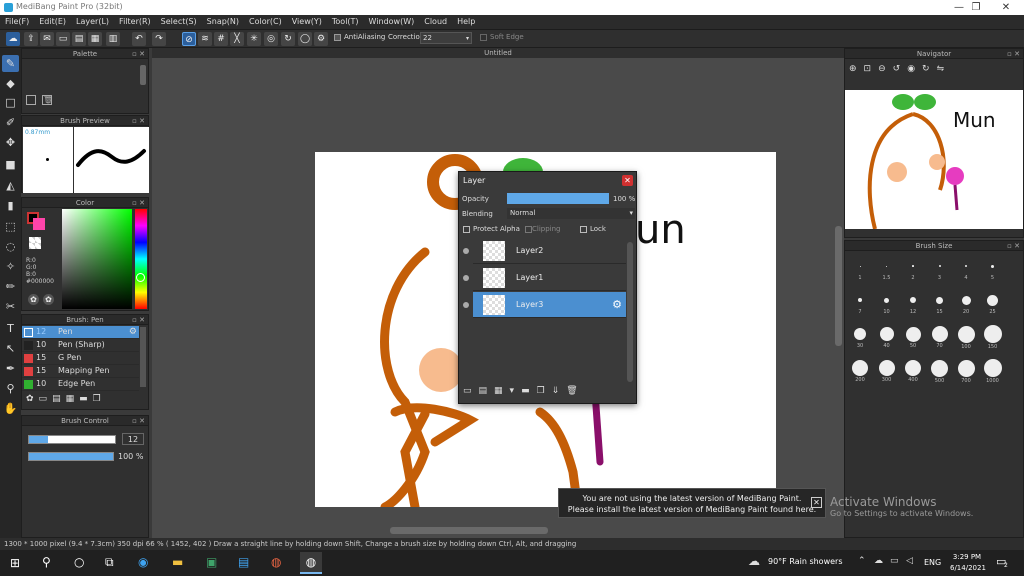 This screenshot has width=1024, height=576. Describe the element at coordinates (966, 303) in the screenshot. I see `brush-size-option: 20` at that location.